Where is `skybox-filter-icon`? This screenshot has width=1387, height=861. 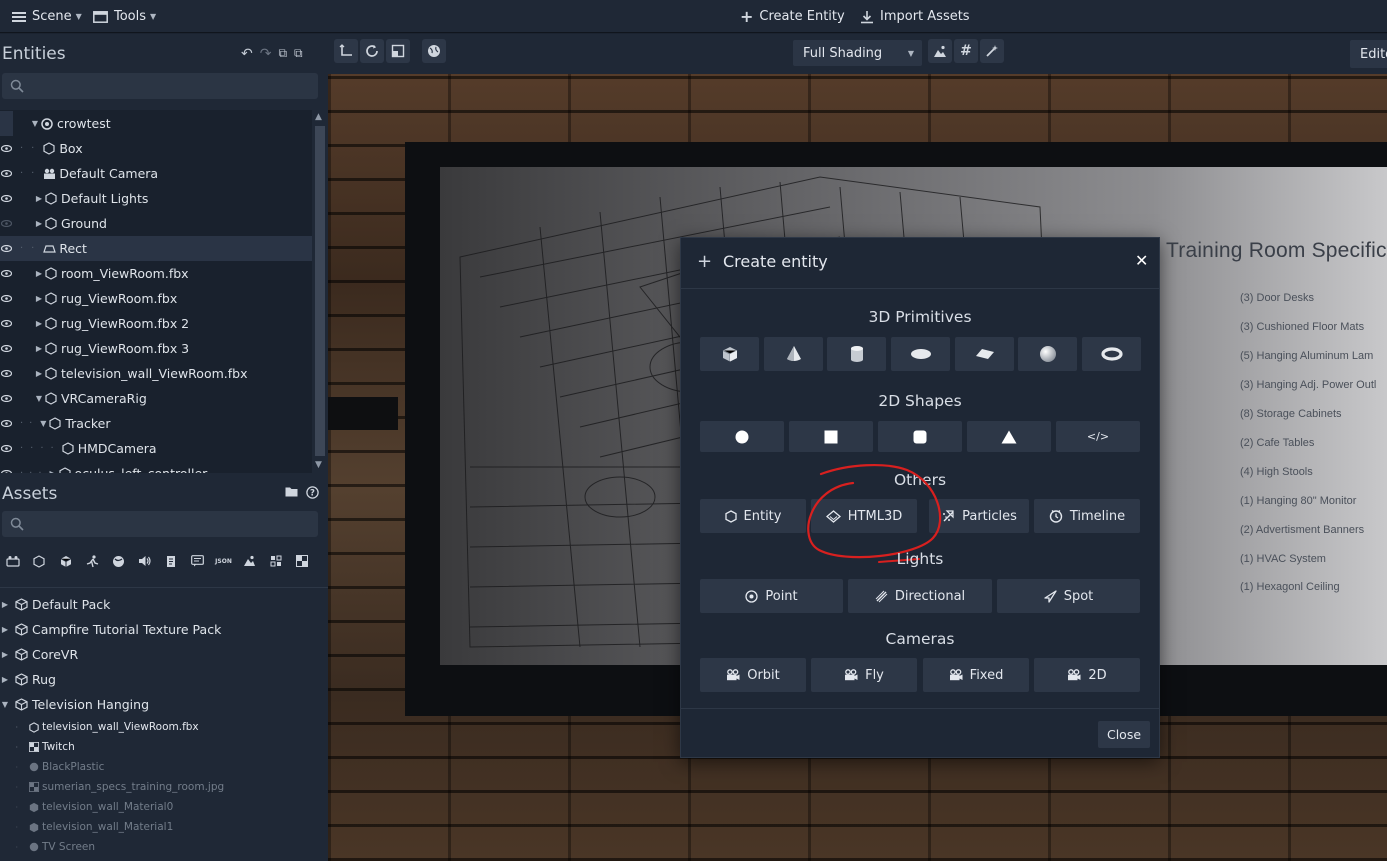 skybox-filter-icon is located at coordinates (276, 561).